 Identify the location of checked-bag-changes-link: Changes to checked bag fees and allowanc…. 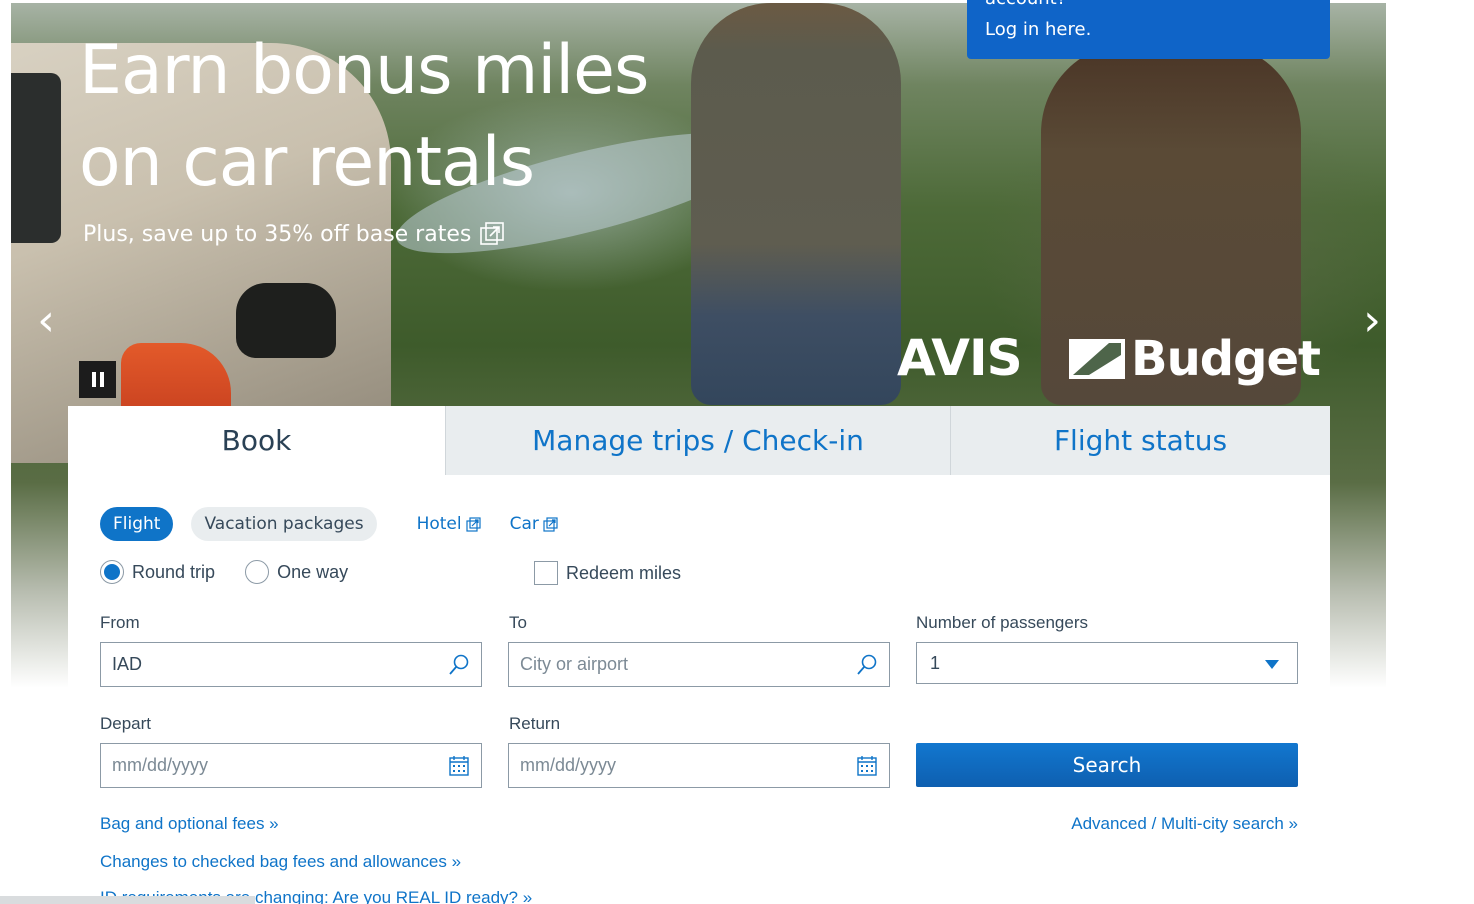
(280, 862).